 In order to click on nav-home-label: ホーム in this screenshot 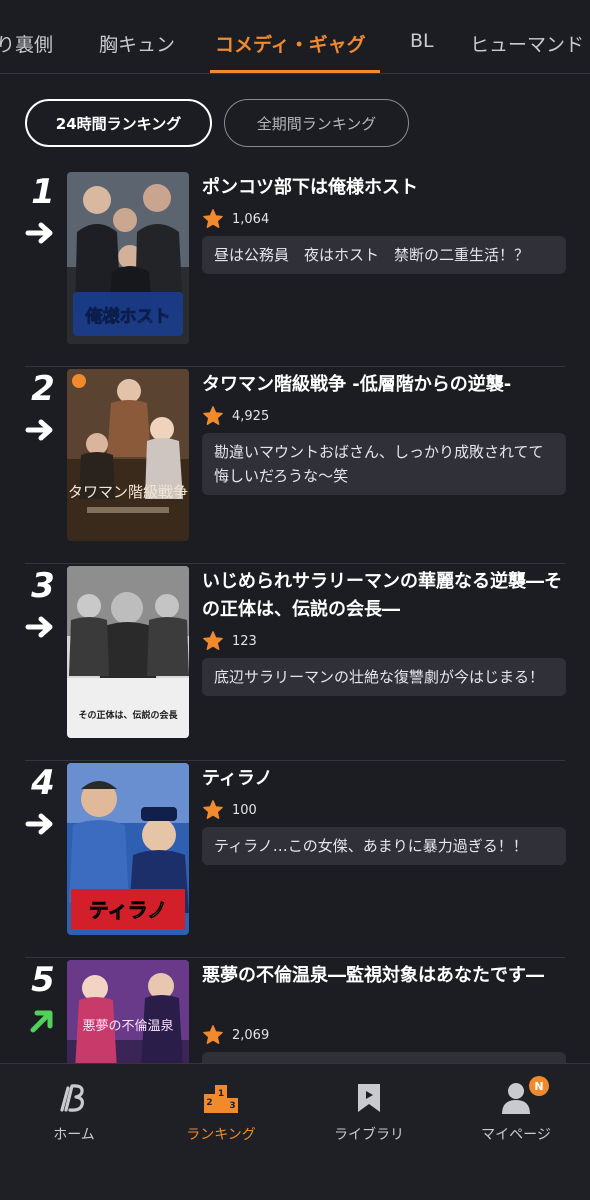, I will do `click(74, 1135)`.